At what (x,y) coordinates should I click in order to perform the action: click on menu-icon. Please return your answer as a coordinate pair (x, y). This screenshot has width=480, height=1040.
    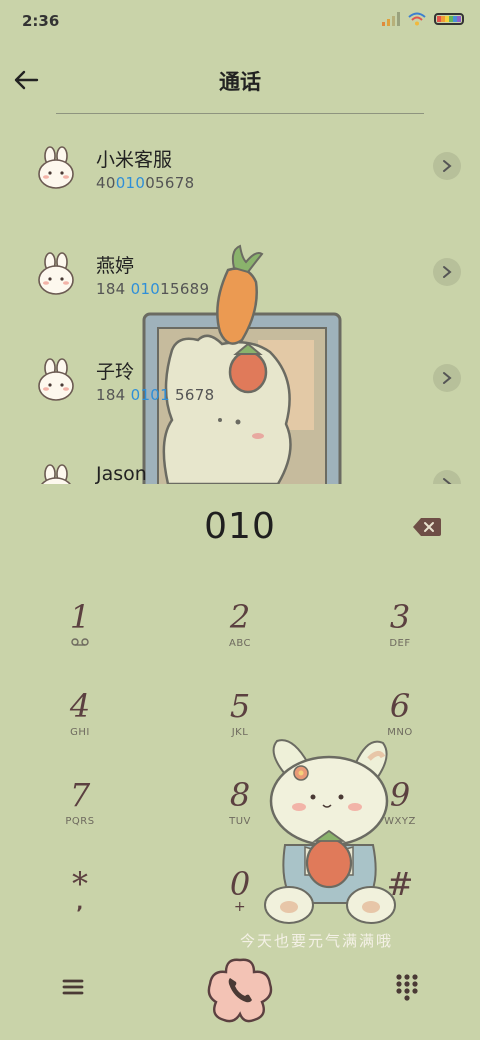
    Looking at the image, I should click on (73, 987).